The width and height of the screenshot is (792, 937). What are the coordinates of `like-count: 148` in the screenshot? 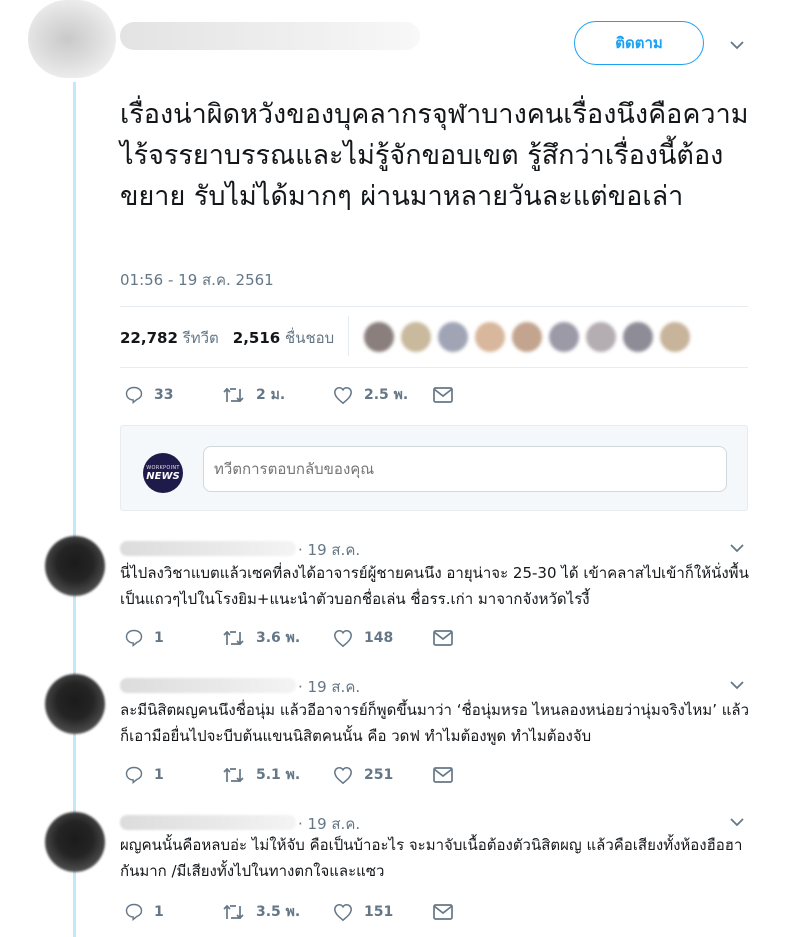 It's located at (379, 638).